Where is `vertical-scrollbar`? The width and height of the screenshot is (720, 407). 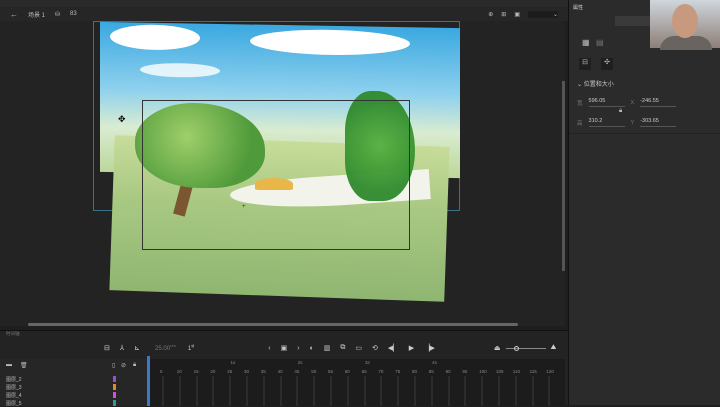
vertical-scrollbar is located at coordinates (563, 176).